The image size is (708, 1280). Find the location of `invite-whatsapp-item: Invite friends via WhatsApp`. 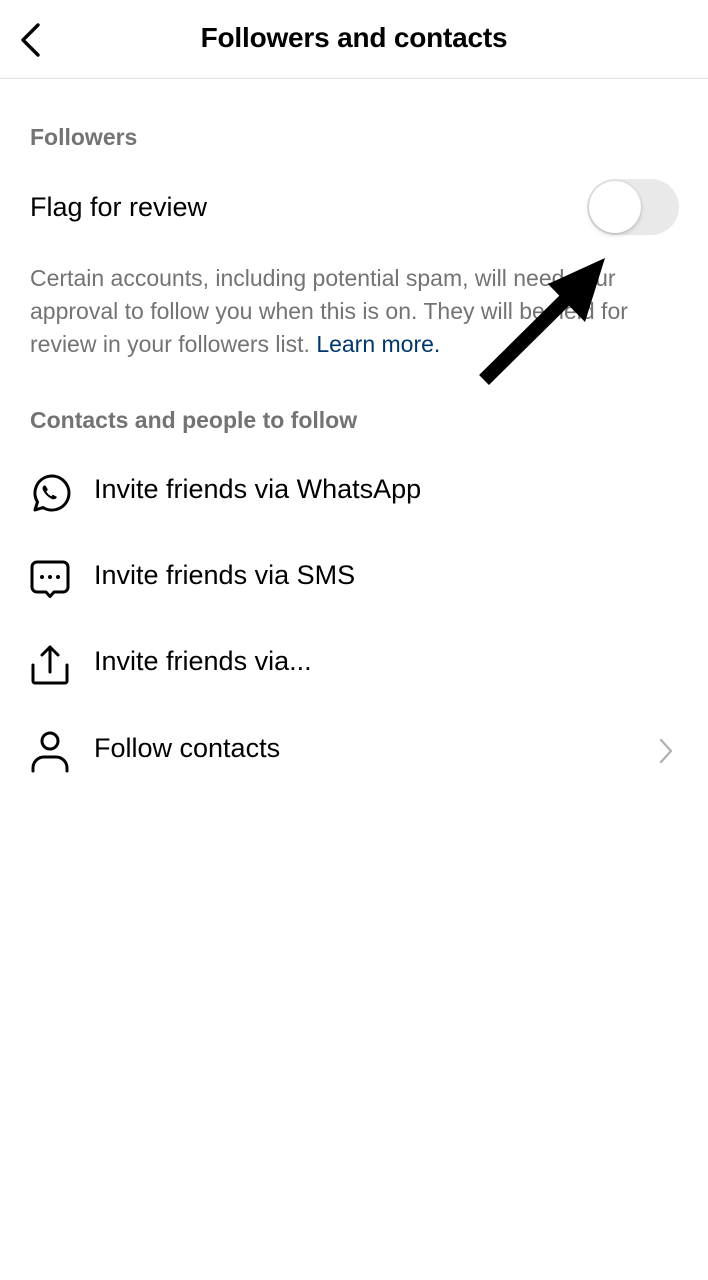

invite-whatsapp-item: Invite friends via WhatsApp is located at coordinates (354, 492).